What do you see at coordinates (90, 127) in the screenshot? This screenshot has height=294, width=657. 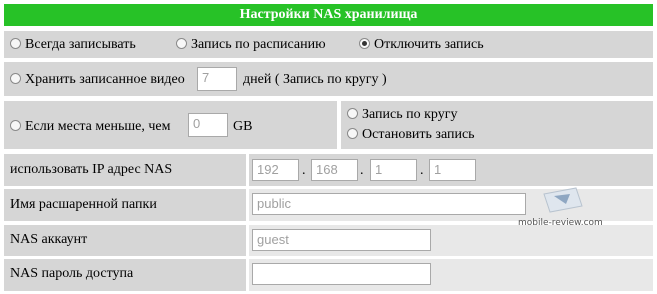 I see `low-space-option: Если места меньше, чем` at bounding box center [90, 127].